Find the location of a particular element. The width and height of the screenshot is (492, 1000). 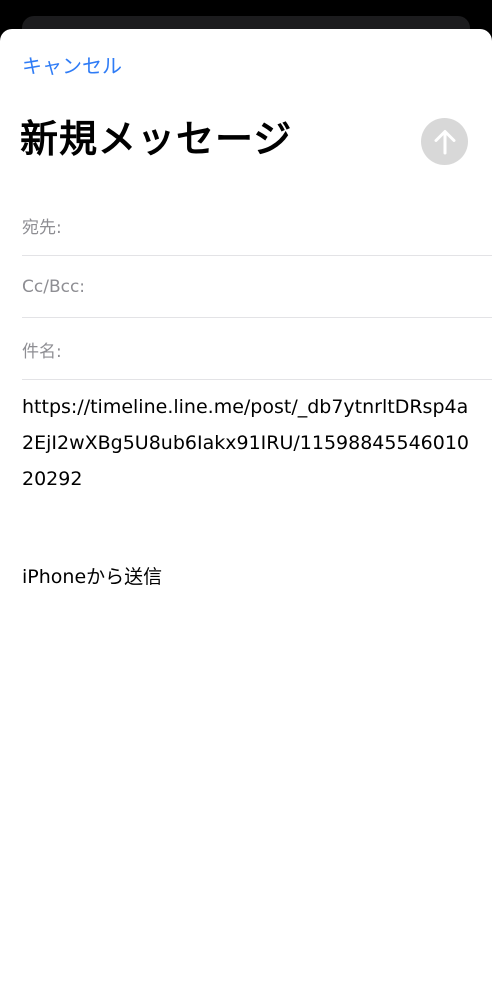

send-button is located at coordinates (444, 141).